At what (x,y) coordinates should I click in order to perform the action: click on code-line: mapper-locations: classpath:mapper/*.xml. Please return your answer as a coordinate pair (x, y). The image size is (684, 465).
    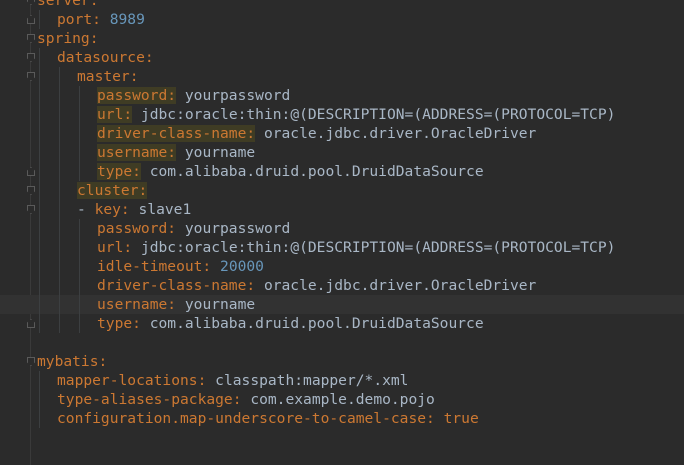
    Looking at the image, I should click on (342, 380).